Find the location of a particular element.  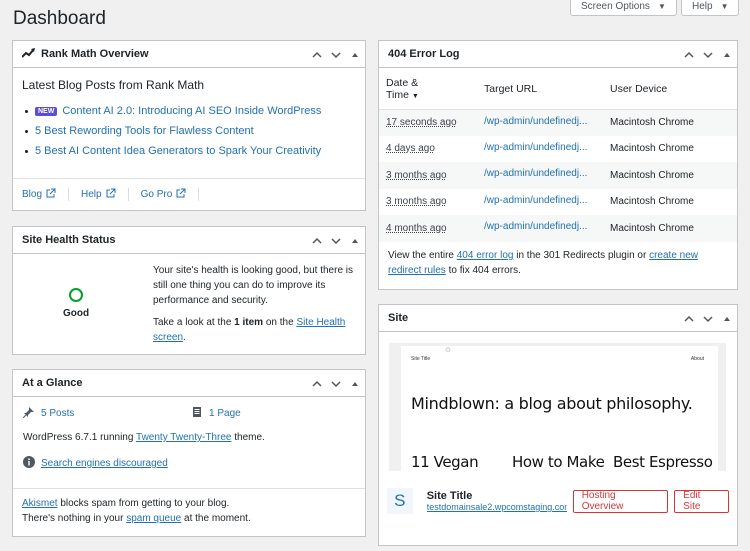

rank-math-logo-icon is located at coordinates (28, 54).